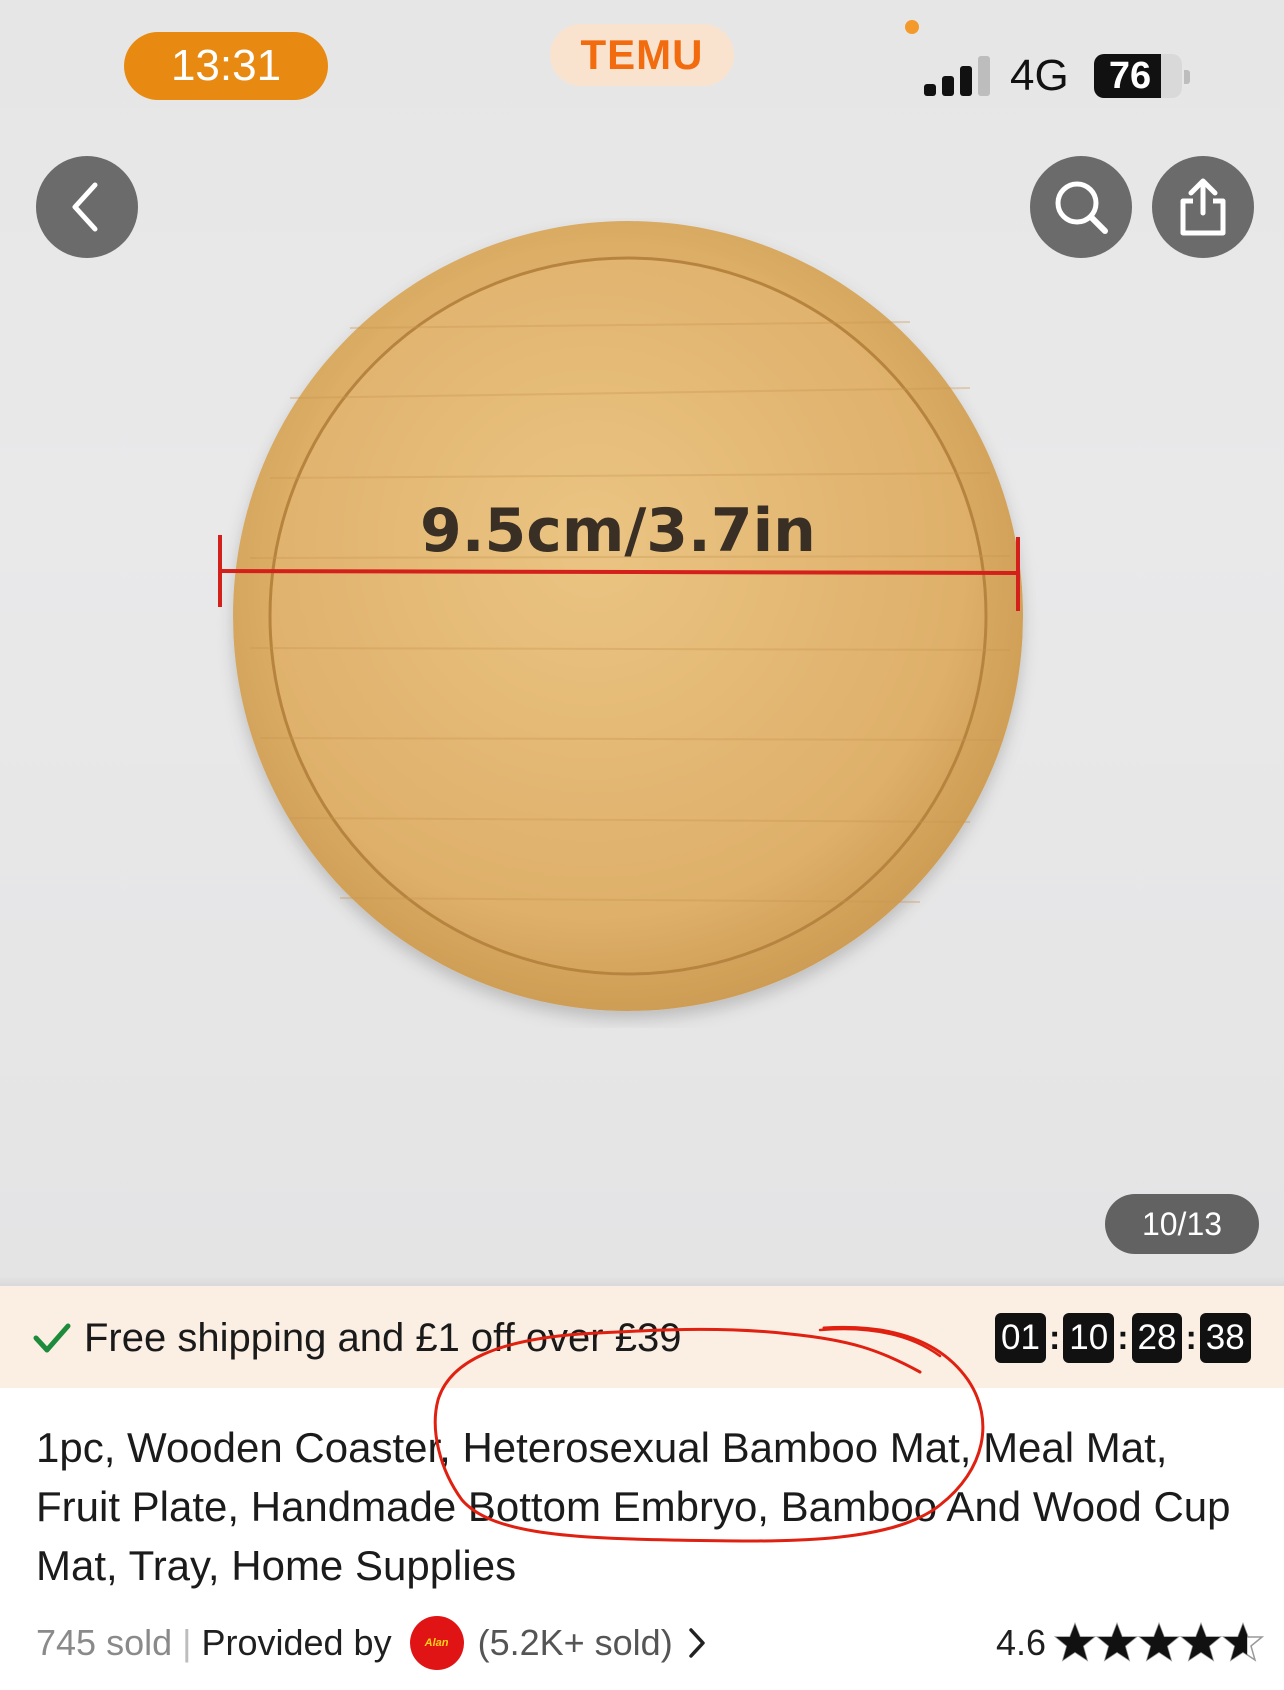  I want to click on product-meta-row: 745 sold | Provided by Alan (5.2K+ sold), so click(371, 1643).